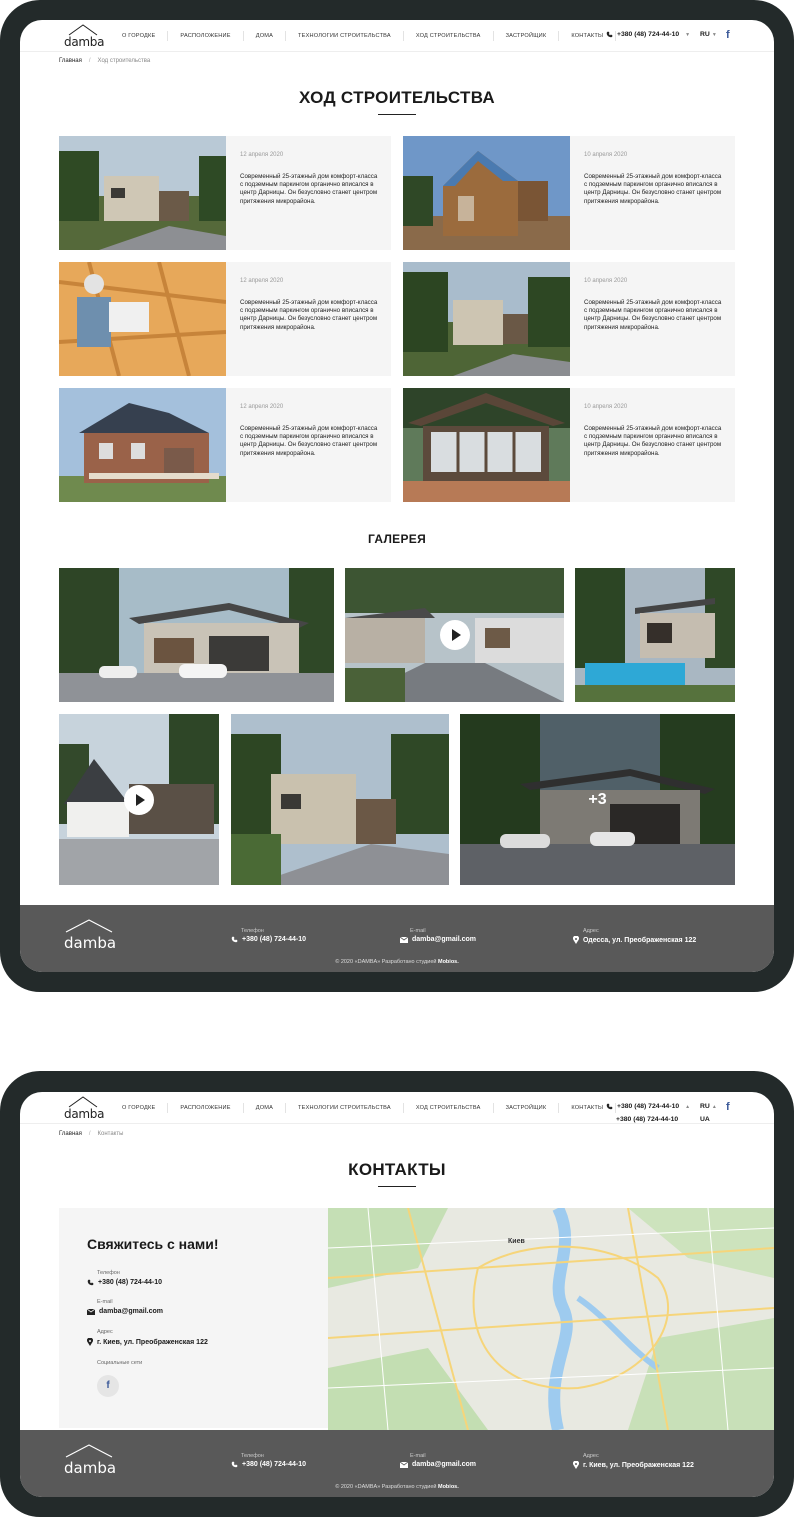  Describe the element at coordinates (647, 1119) in the screenshot. I see `header-phone-alt: +380 (48) 724-44-10` at that location.